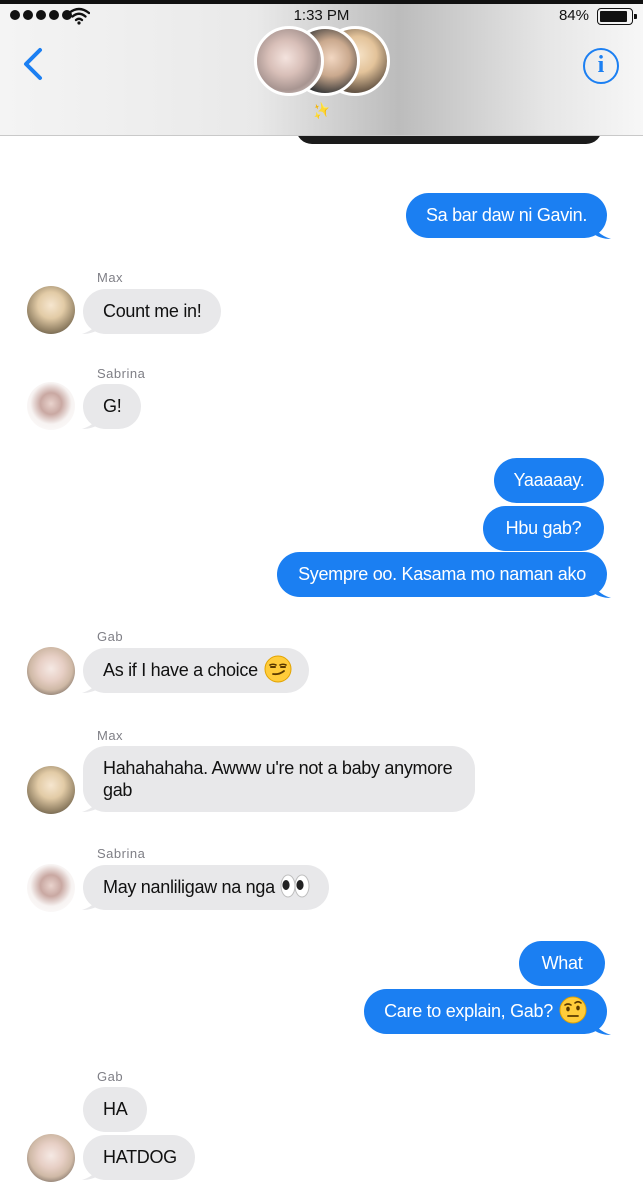 This screenshot has width=643, height=1200. I want to click on outgoing-message-bubble: Sa bar daw ni Gavin., so click(506, 215).